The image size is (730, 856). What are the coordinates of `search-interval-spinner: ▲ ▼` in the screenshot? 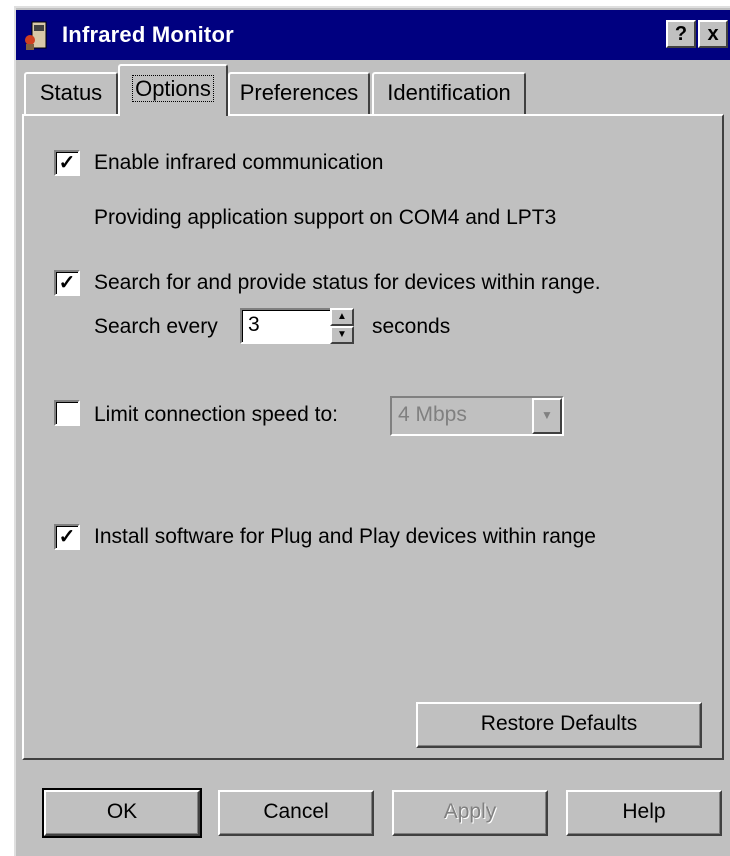 It's located at (342, 326).